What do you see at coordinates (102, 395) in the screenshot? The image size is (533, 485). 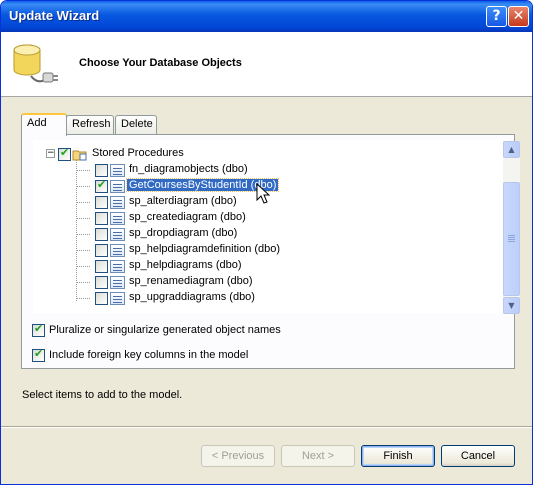 I see `status-text: Select items to add to the model.` at bounding box center [102, 395].